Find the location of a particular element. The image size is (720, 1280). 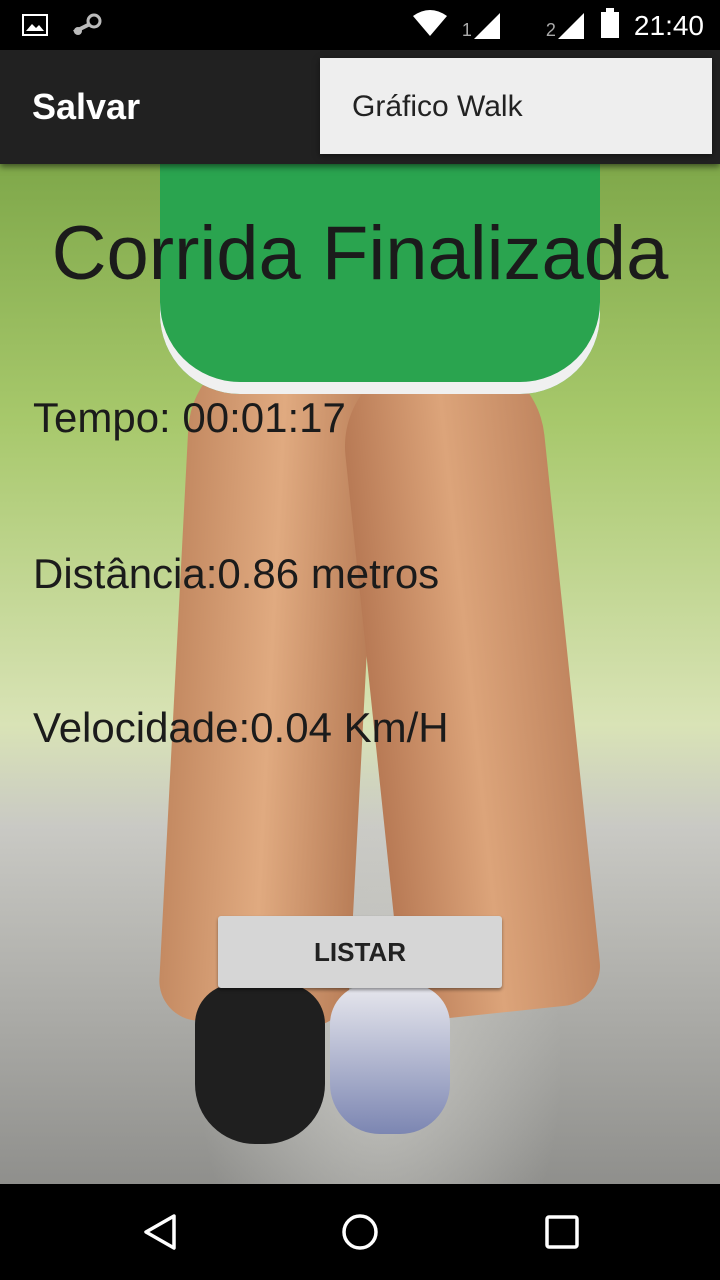

wifi-icon is located at coordinates (430, 25).